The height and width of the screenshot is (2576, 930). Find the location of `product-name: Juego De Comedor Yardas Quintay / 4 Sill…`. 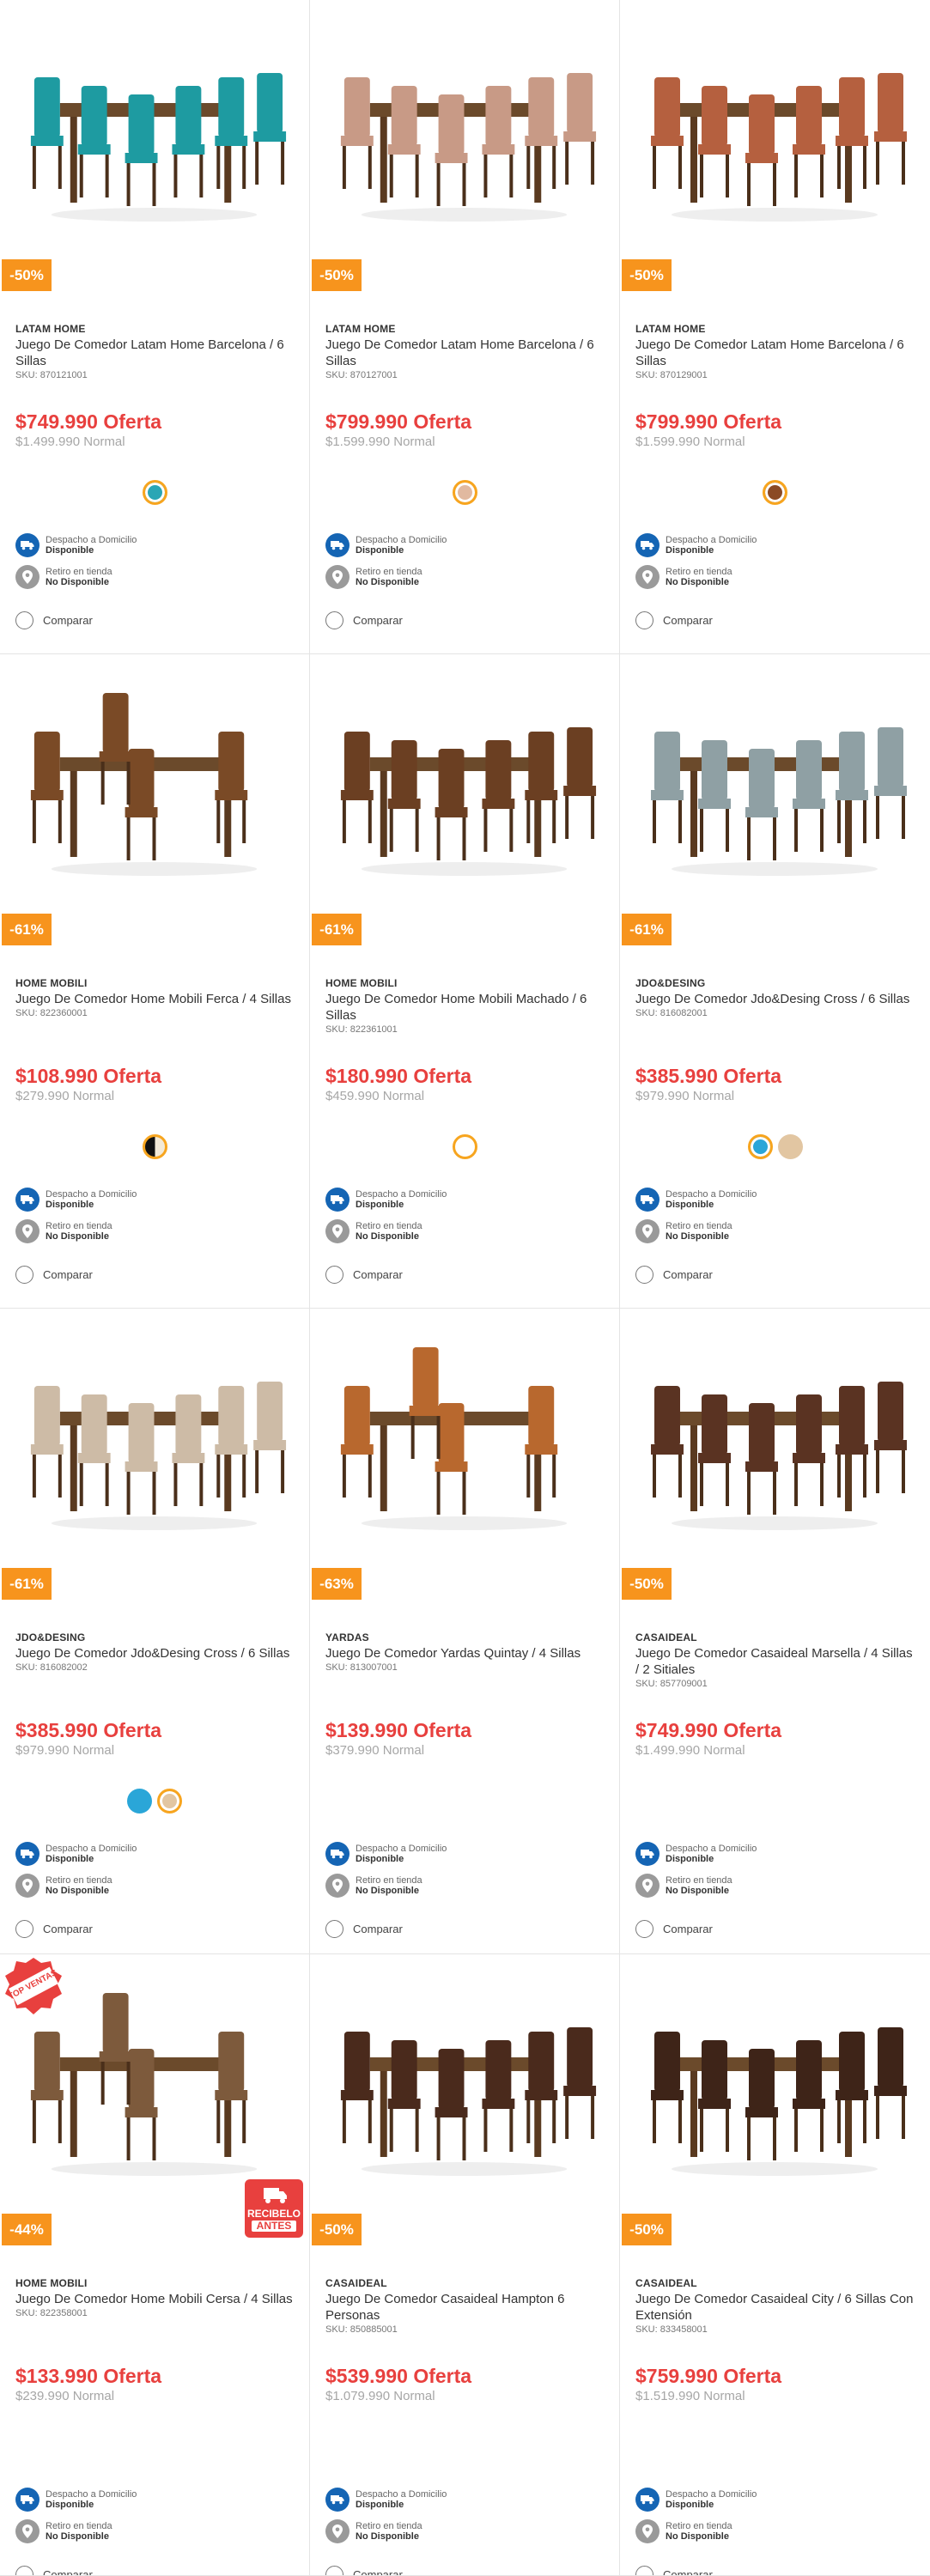

product-name: Juego De Comedor Yardas Quintay / 4 Sill… is located at coordinates (466, 1653).